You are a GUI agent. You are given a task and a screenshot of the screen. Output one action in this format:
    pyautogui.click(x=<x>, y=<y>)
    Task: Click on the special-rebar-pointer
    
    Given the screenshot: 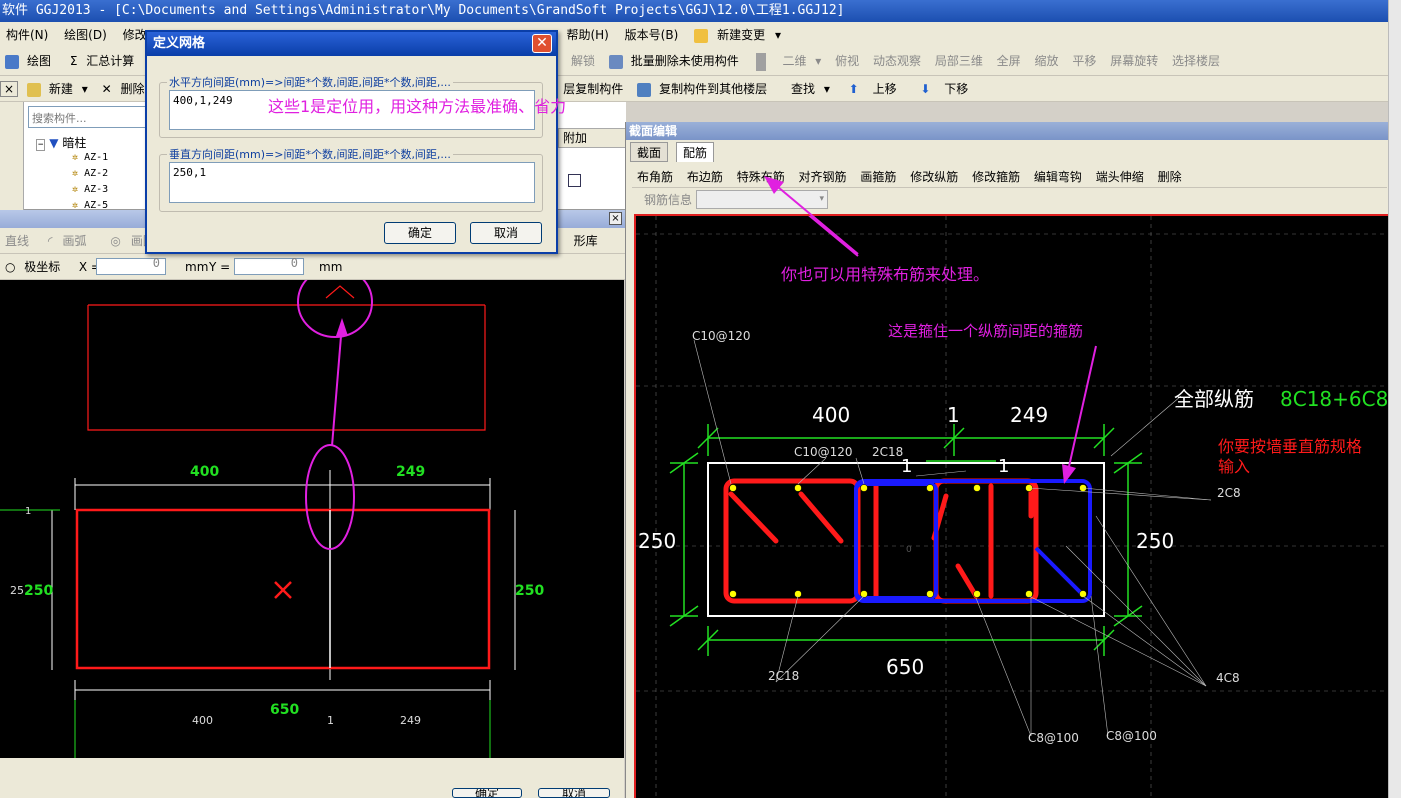 What is the action you would take?
    pyautogui.click(x=811, y=215)
    